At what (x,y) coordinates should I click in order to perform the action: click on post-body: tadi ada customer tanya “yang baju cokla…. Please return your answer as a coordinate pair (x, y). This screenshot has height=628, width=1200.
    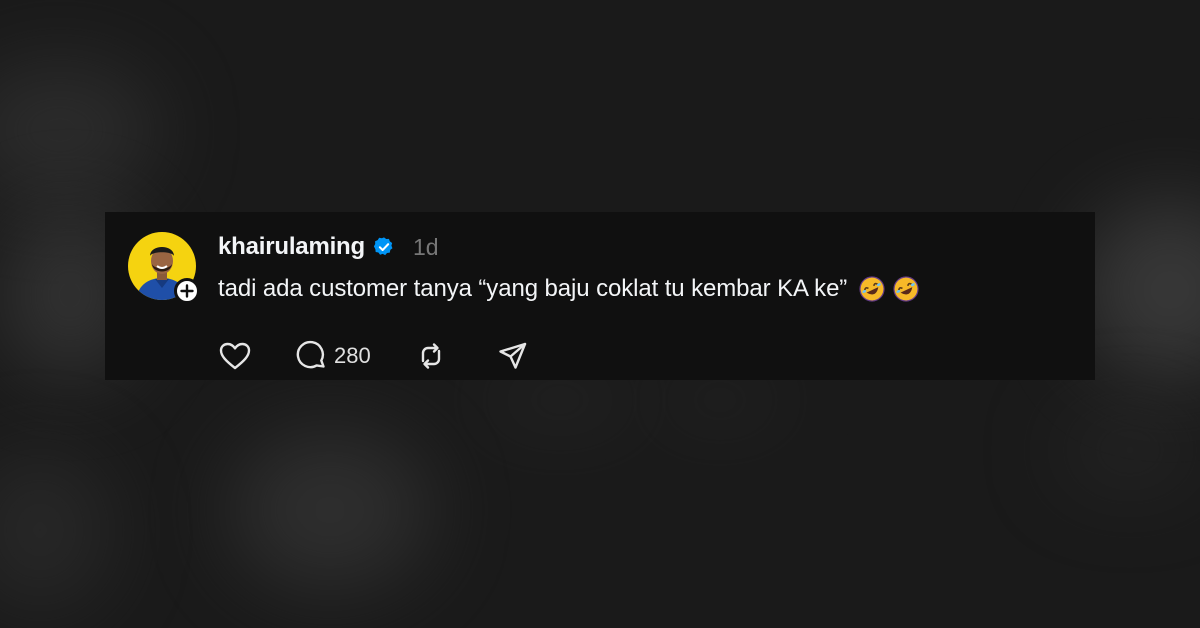
    Looking at the image, I should click on (568, 289).